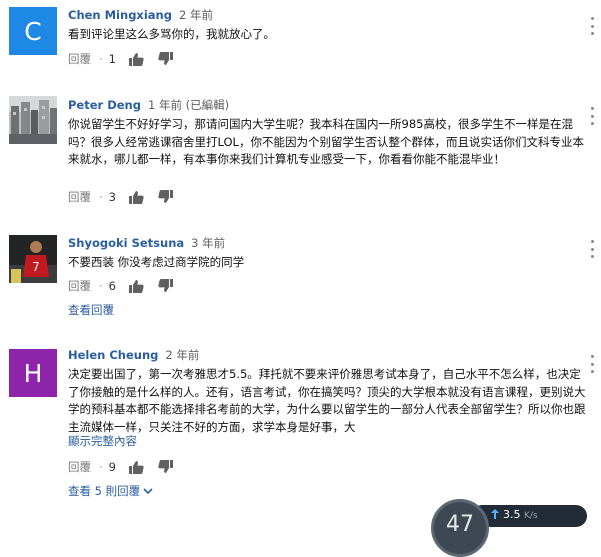  What do you see at coordinates (207, 105) in the screenshot?
I see `edited-label: (已編輯)` at bounding box center [207, 105].